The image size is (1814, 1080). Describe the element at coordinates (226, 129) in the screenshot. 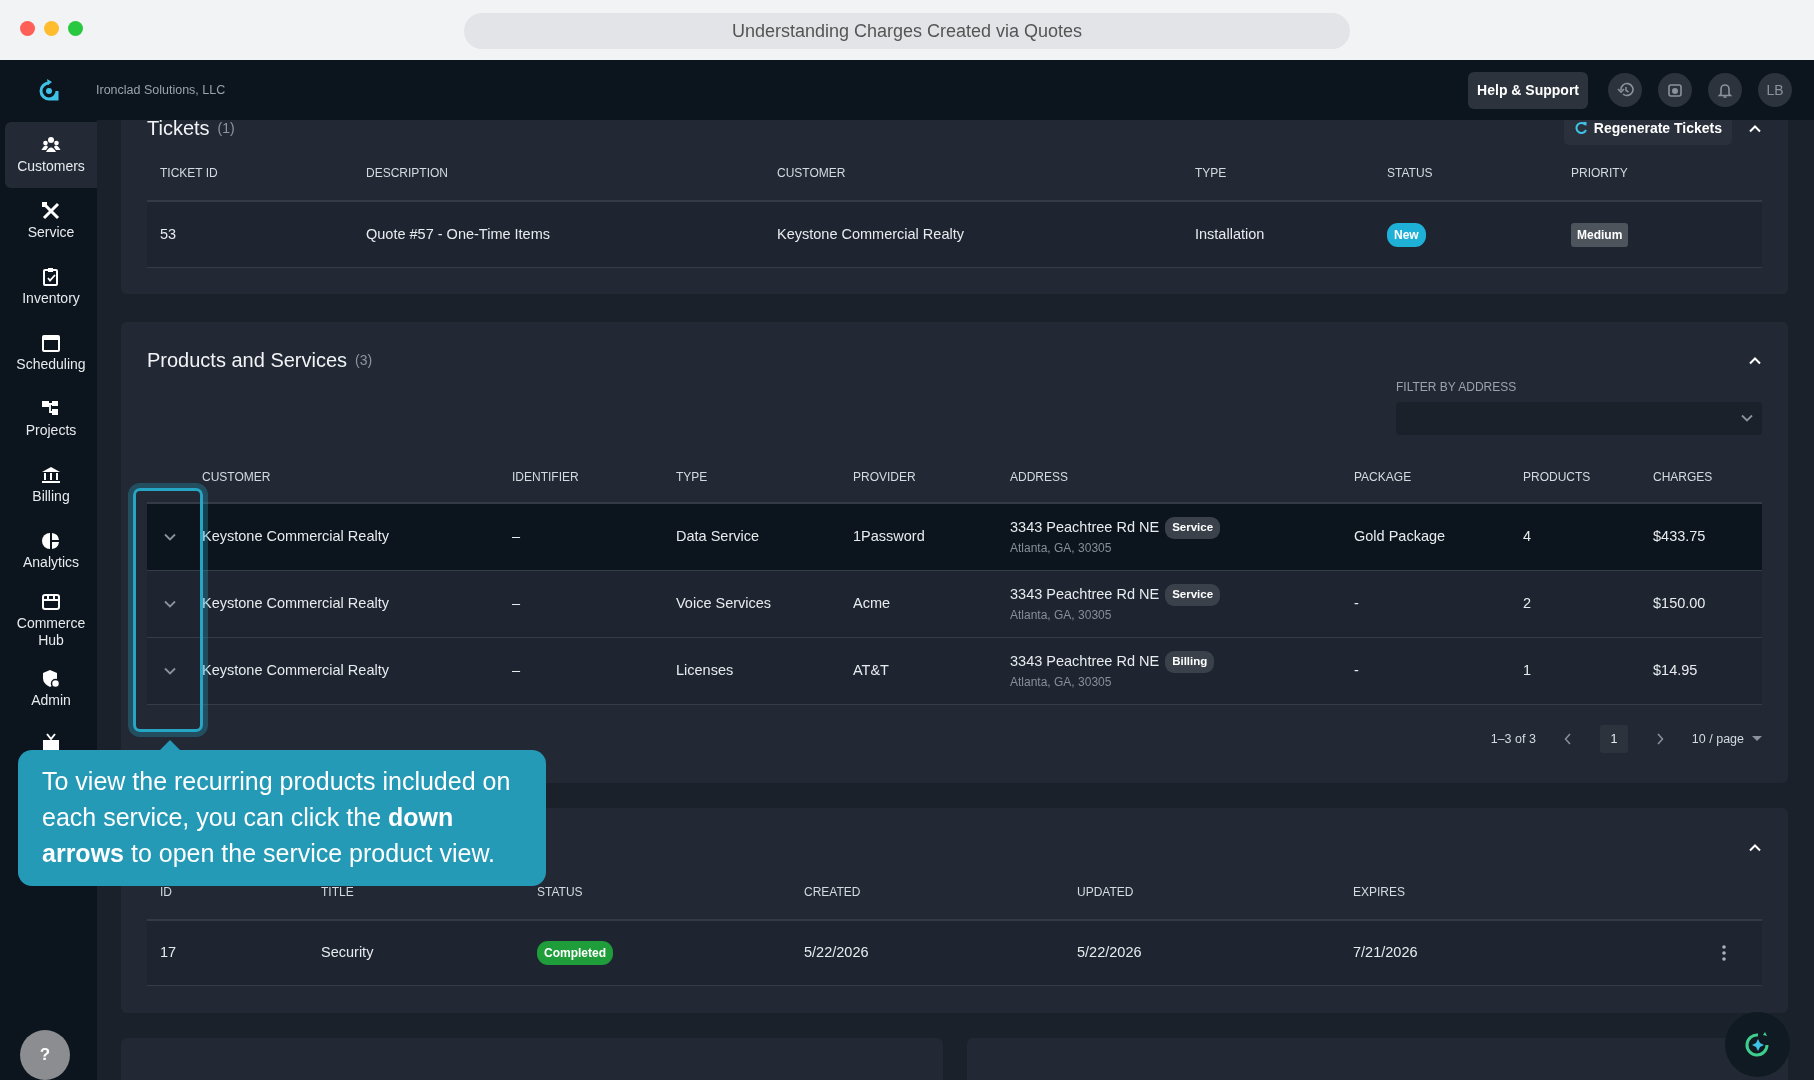

I see `item-count: (1)` at that location.